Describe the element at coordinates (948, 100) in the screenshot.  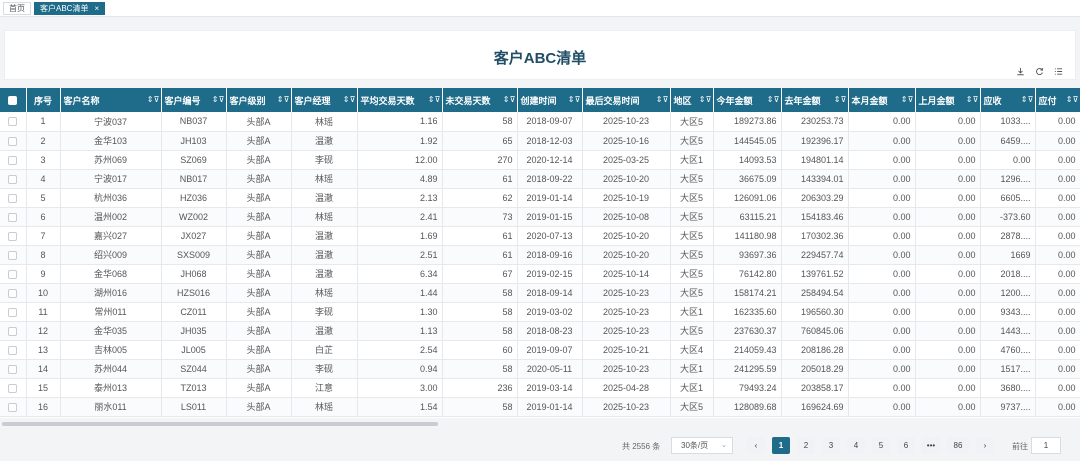
I see `column-header-last-month: 上月金额 ⇕ ⊽` at that location.